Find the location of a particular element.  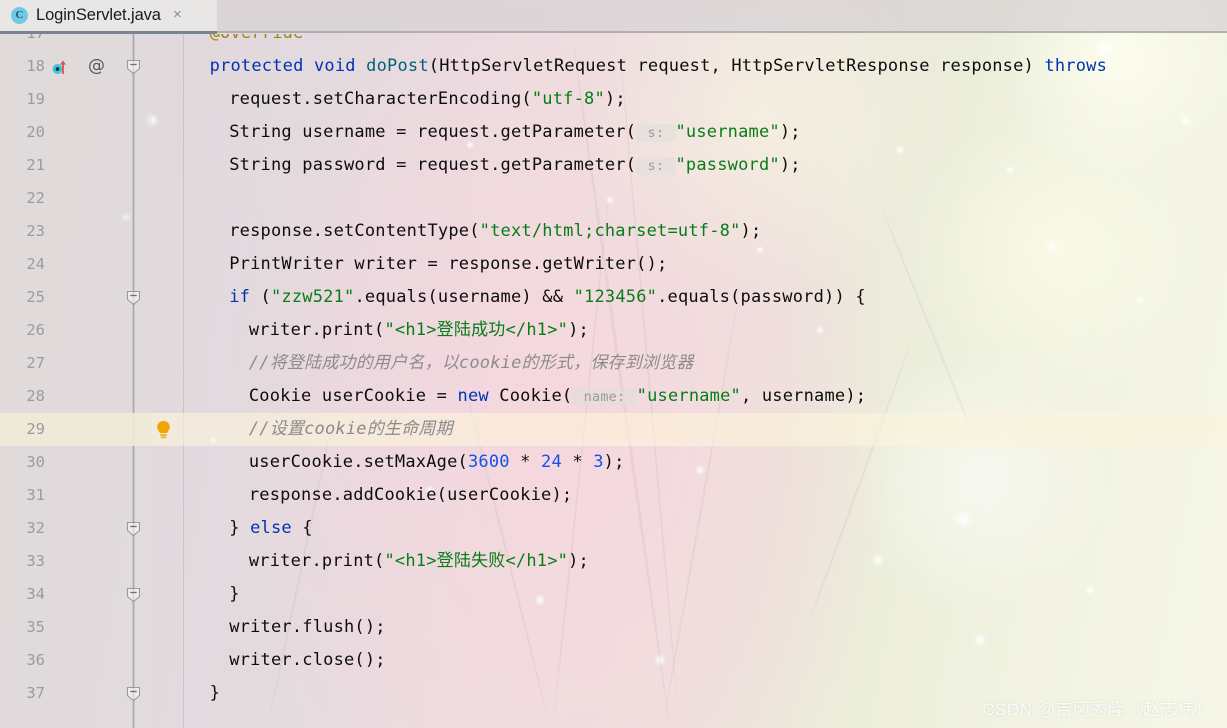

line-number: 30 is located at coordinates (35, 462).